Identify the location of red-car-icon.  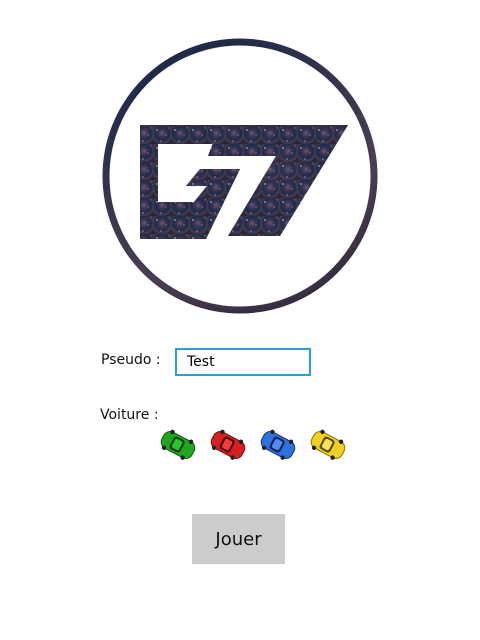
(228, 444).